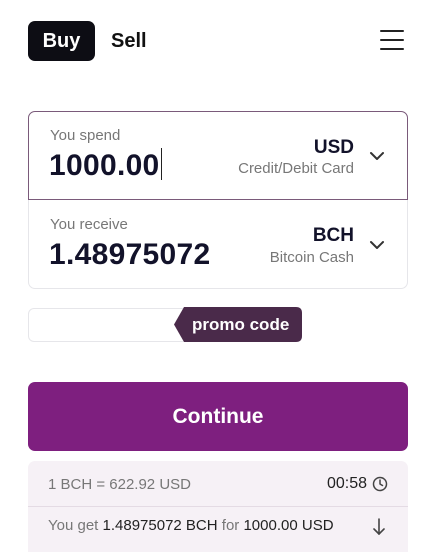  Describe the element at coordinates (130, 254) in the screenshot. I see `receive-amount: 1.48975072` at that location.